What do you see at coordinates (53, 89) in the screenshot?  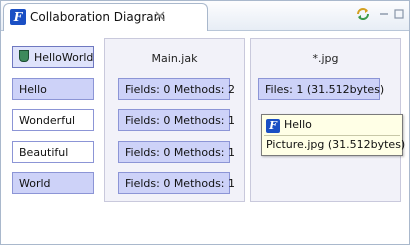 I see `role-item-hello: Hello` at bounding box center [53, 89].